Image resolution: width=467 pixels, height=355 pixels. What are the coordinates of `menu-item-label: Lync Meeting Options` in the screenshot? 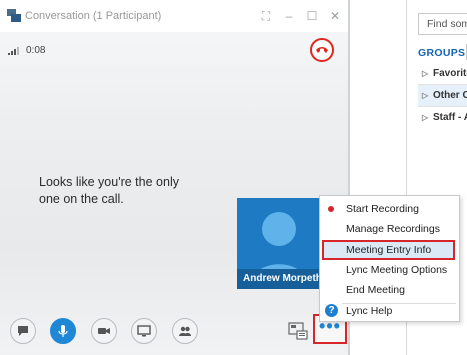 It's located at (397, 270).